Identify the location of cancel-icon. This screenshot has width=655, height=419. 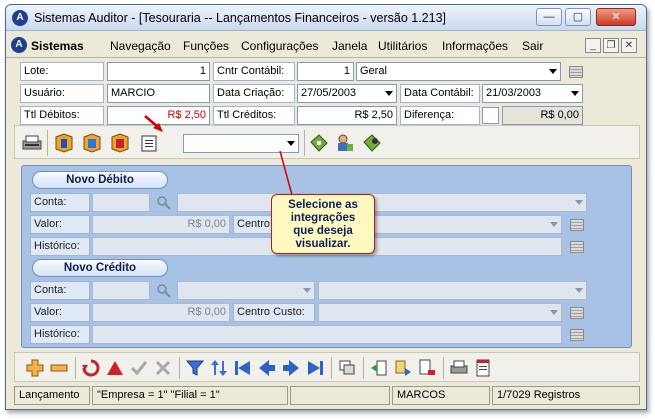
(163, 368).